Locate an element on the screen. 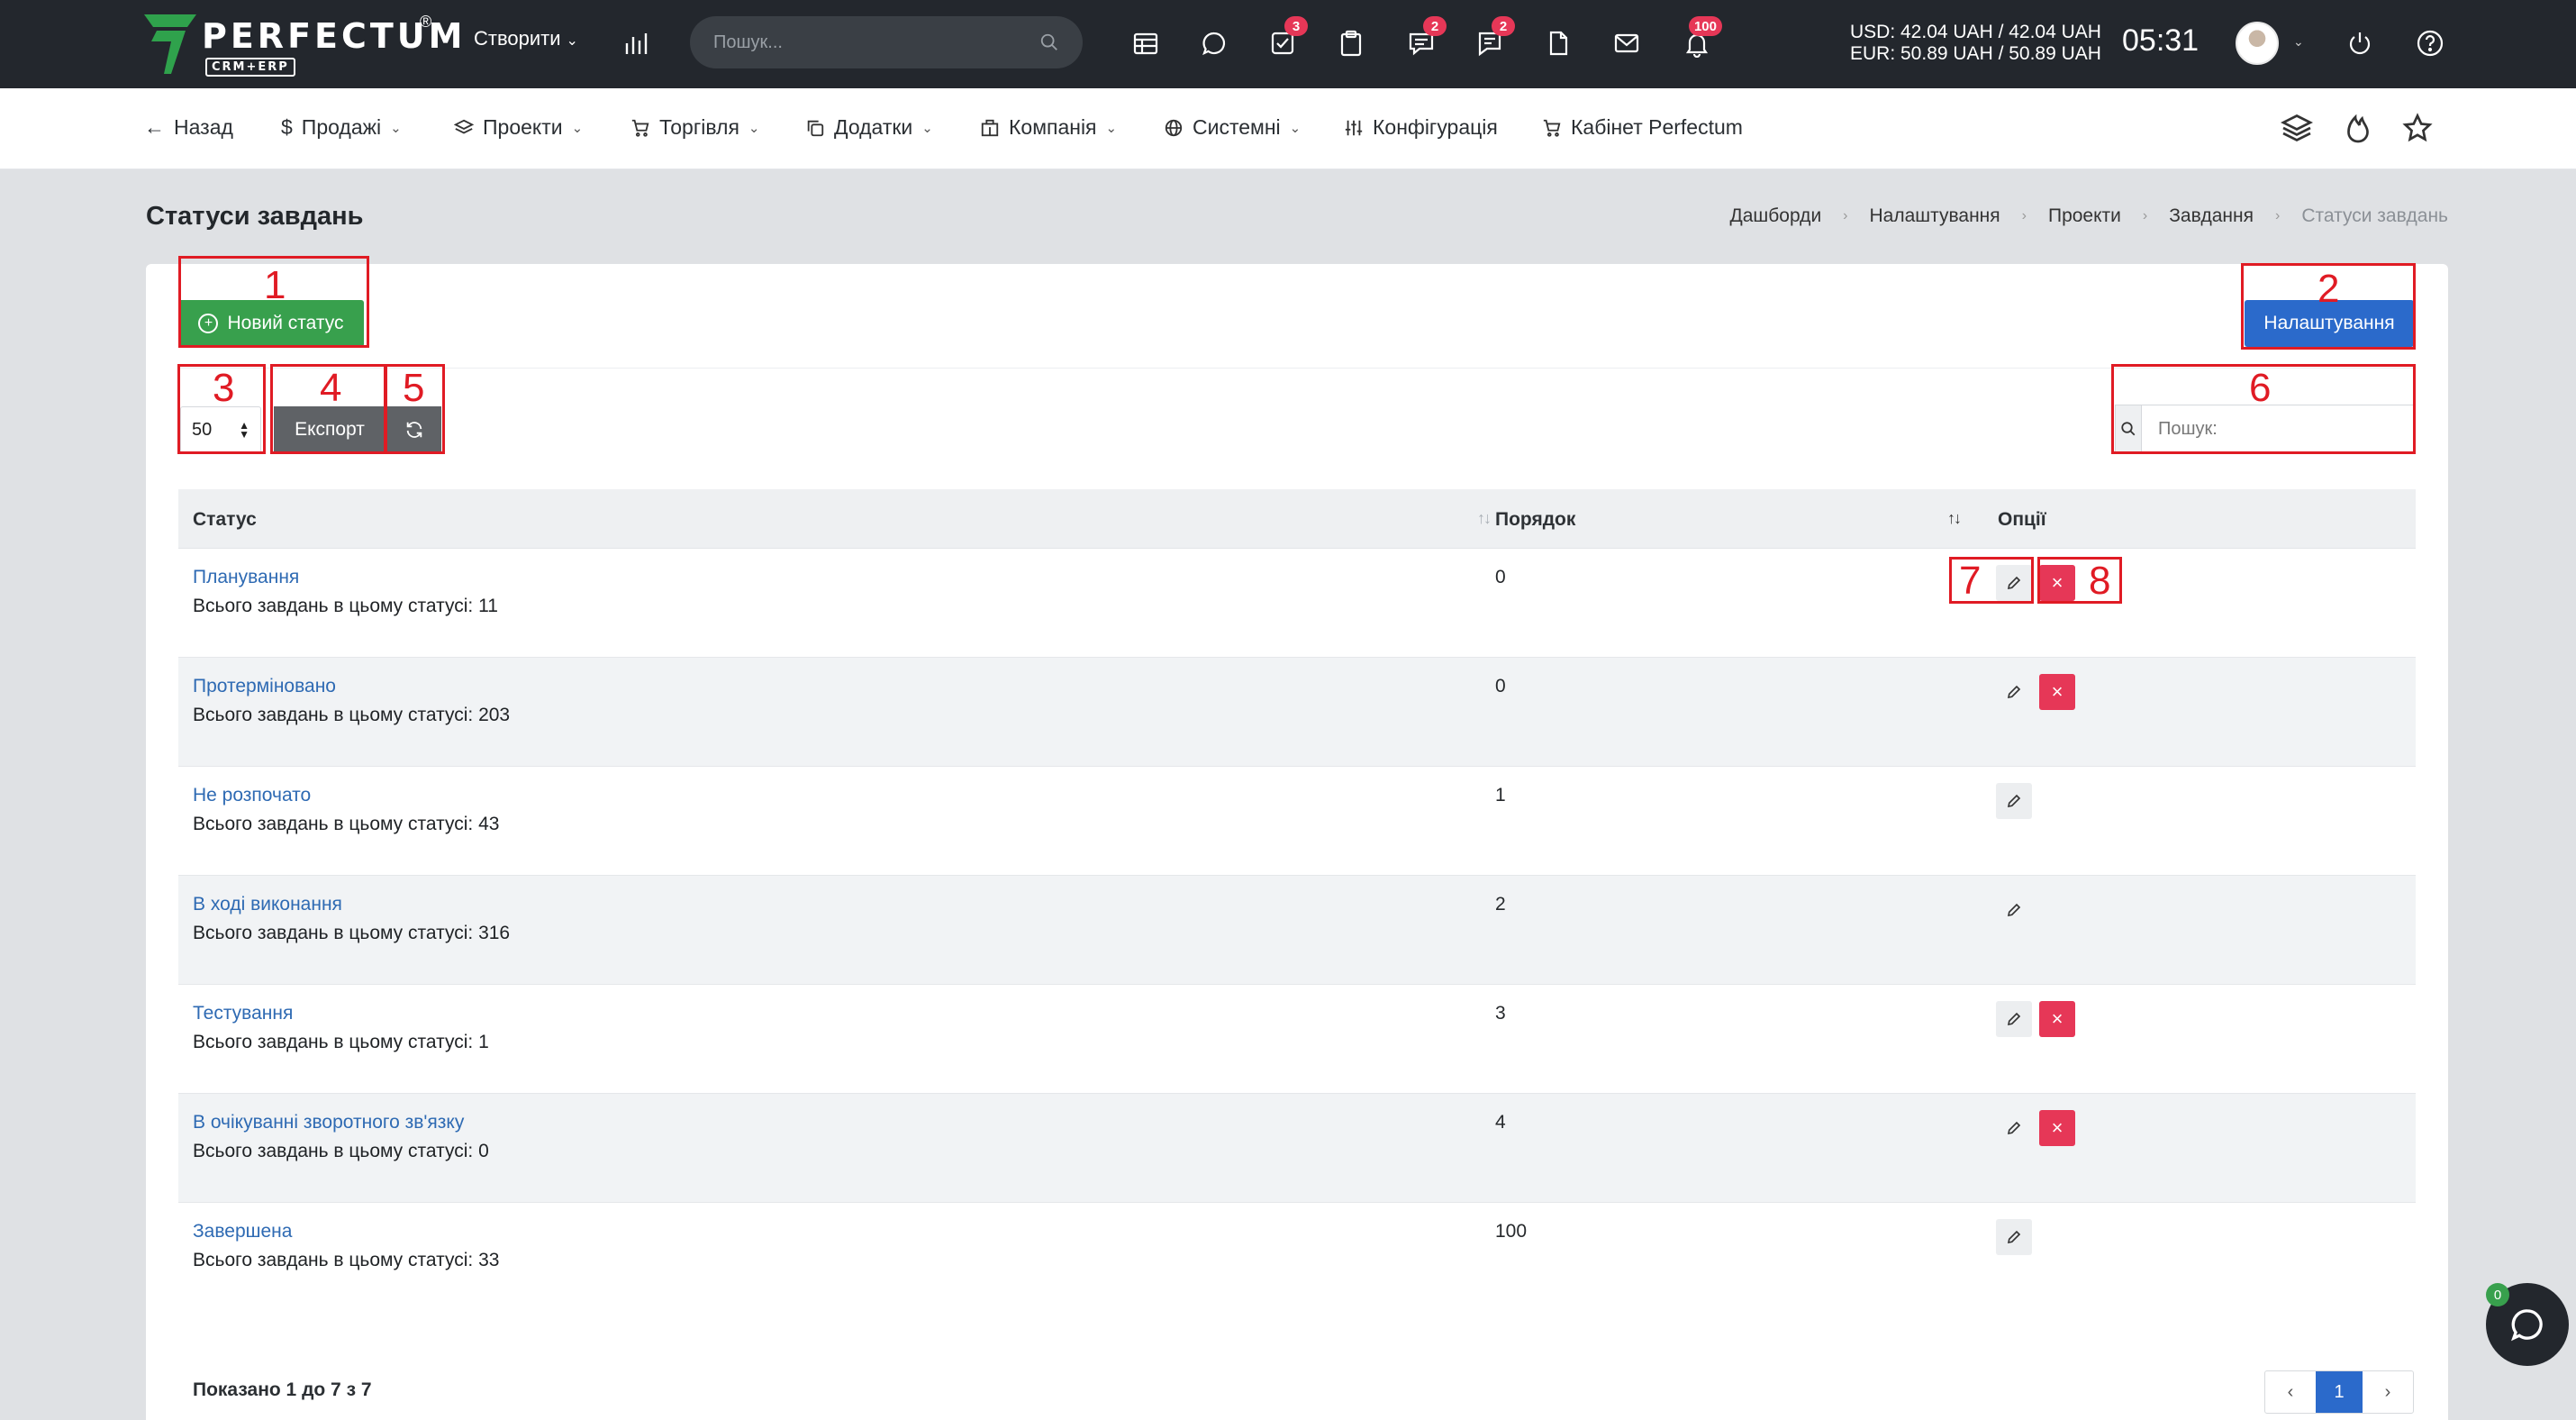 The image size is (2576, 1420). chat-widget-button: 0 is located at coordinates (2527, 1324).